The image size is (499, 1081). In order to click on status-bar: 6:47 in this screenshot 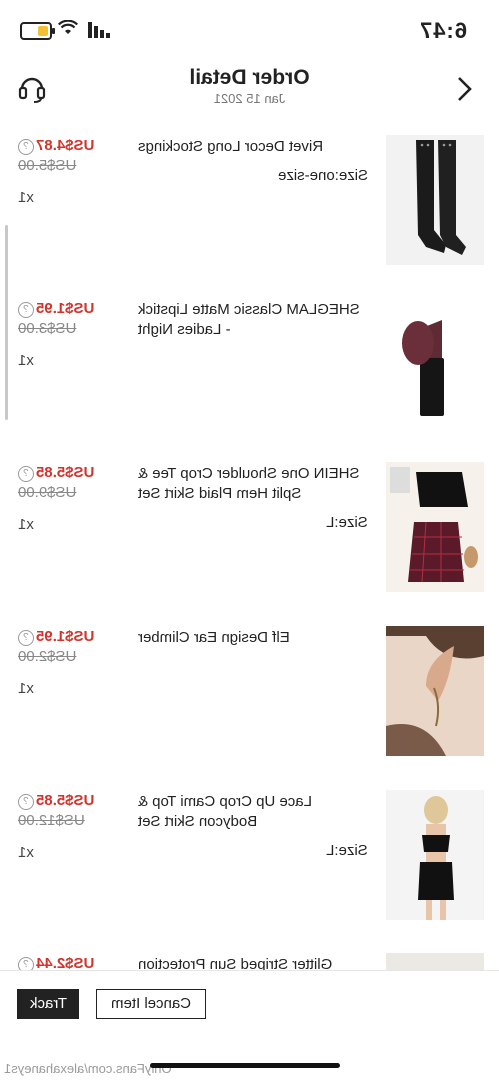, I will do `click(249, 31)`.